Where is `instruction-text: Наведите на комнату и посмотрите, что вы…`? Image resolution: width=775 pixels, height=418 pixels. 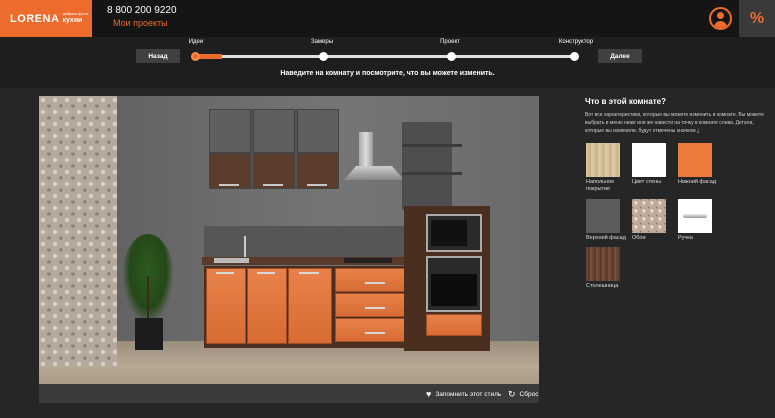
instruction-text: Наведите на комнату и посмотрите, что вы… is located at coordinates (387, 73).